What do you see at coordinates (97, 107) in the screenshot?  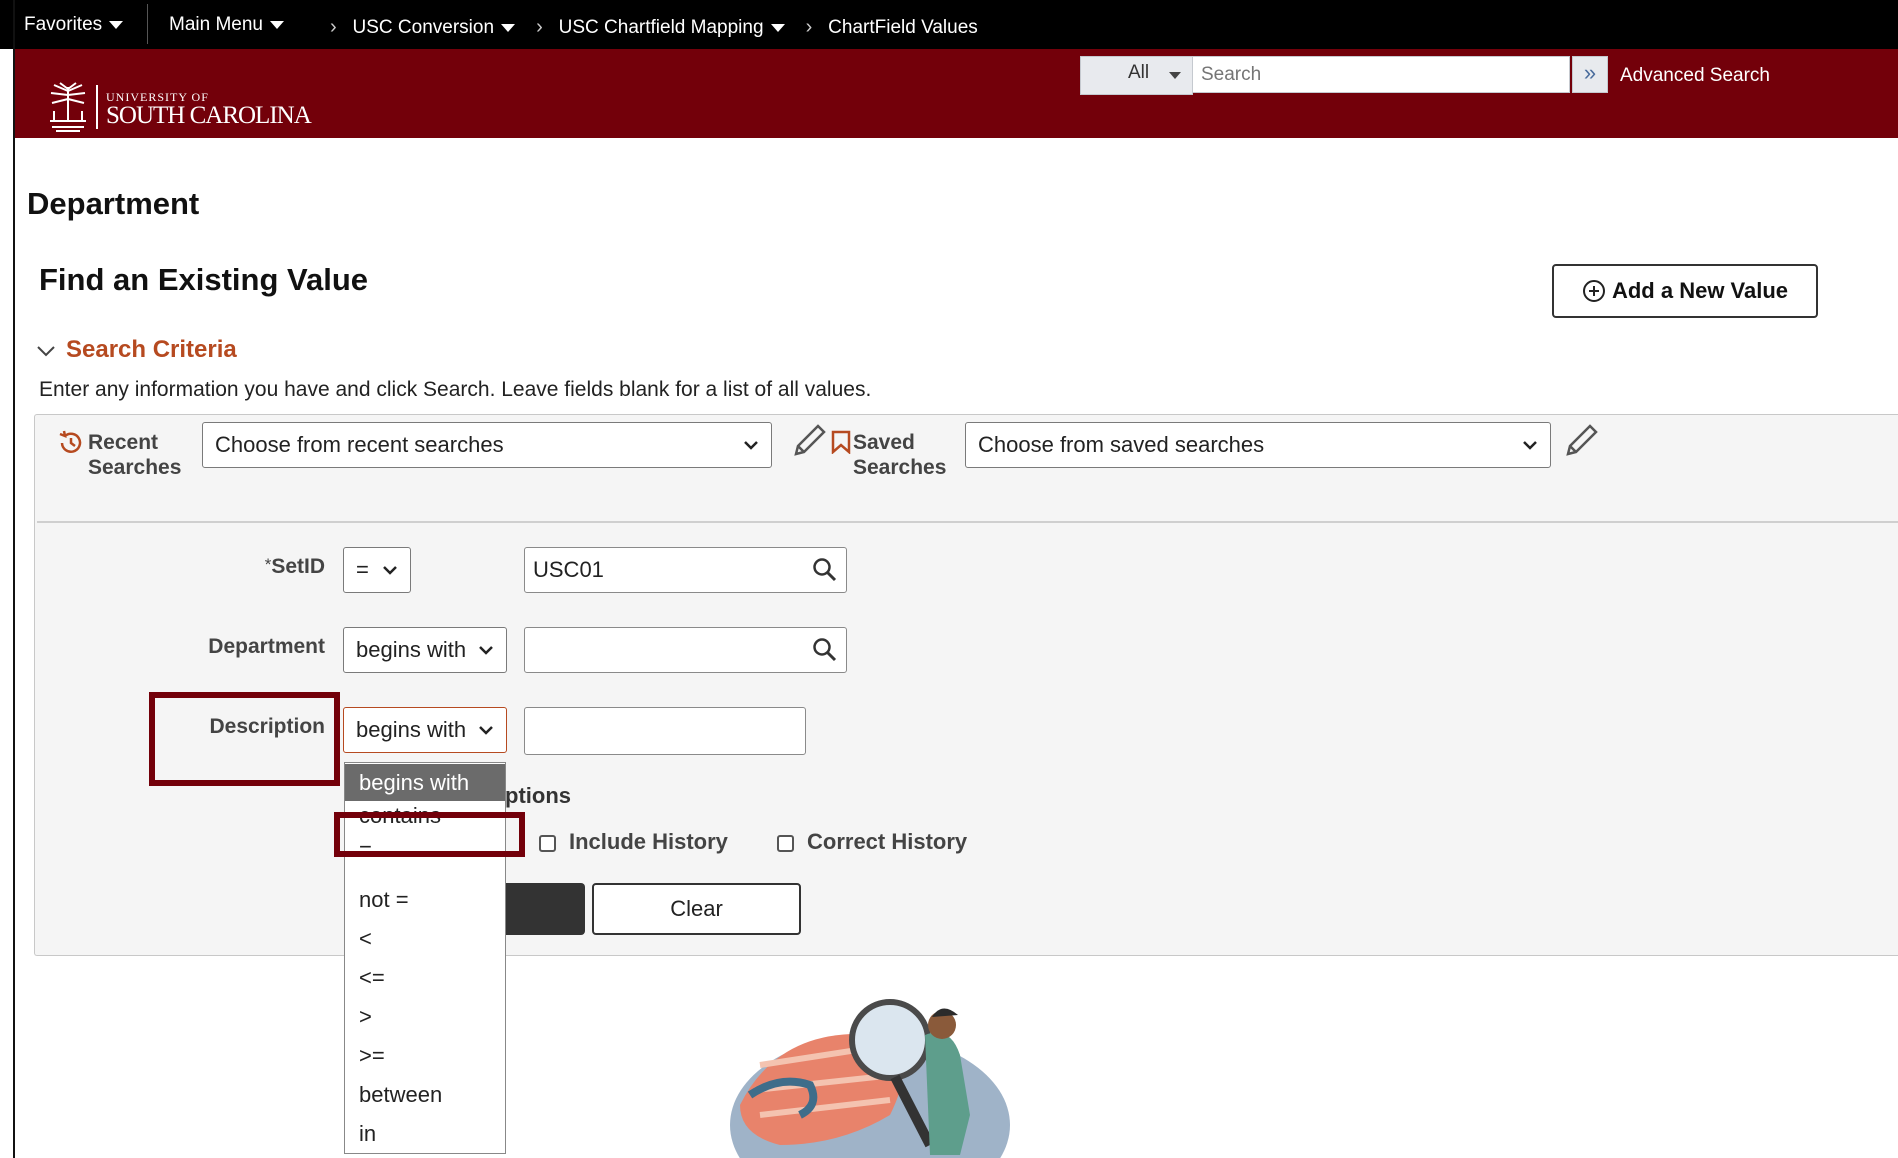 I see `logo-divider` at bounding box center [97, 107].